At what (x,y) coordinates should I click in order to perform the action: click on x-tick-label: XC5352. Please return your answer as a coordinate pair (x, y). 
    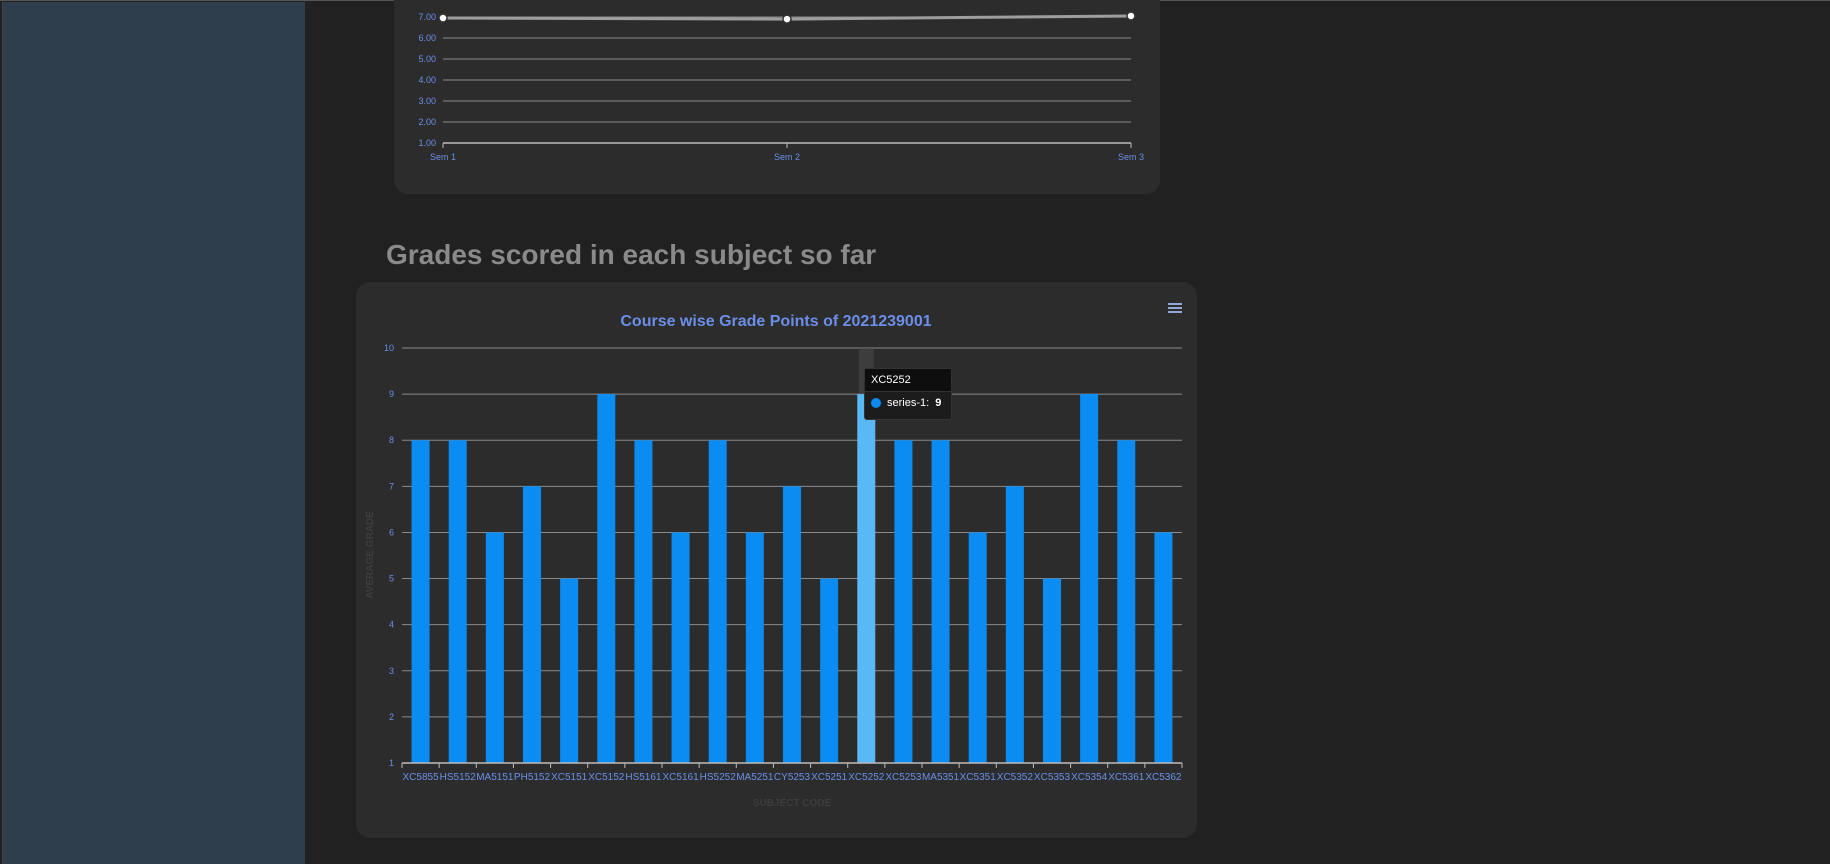
    Looking at the image, I should click on (1015, 777).